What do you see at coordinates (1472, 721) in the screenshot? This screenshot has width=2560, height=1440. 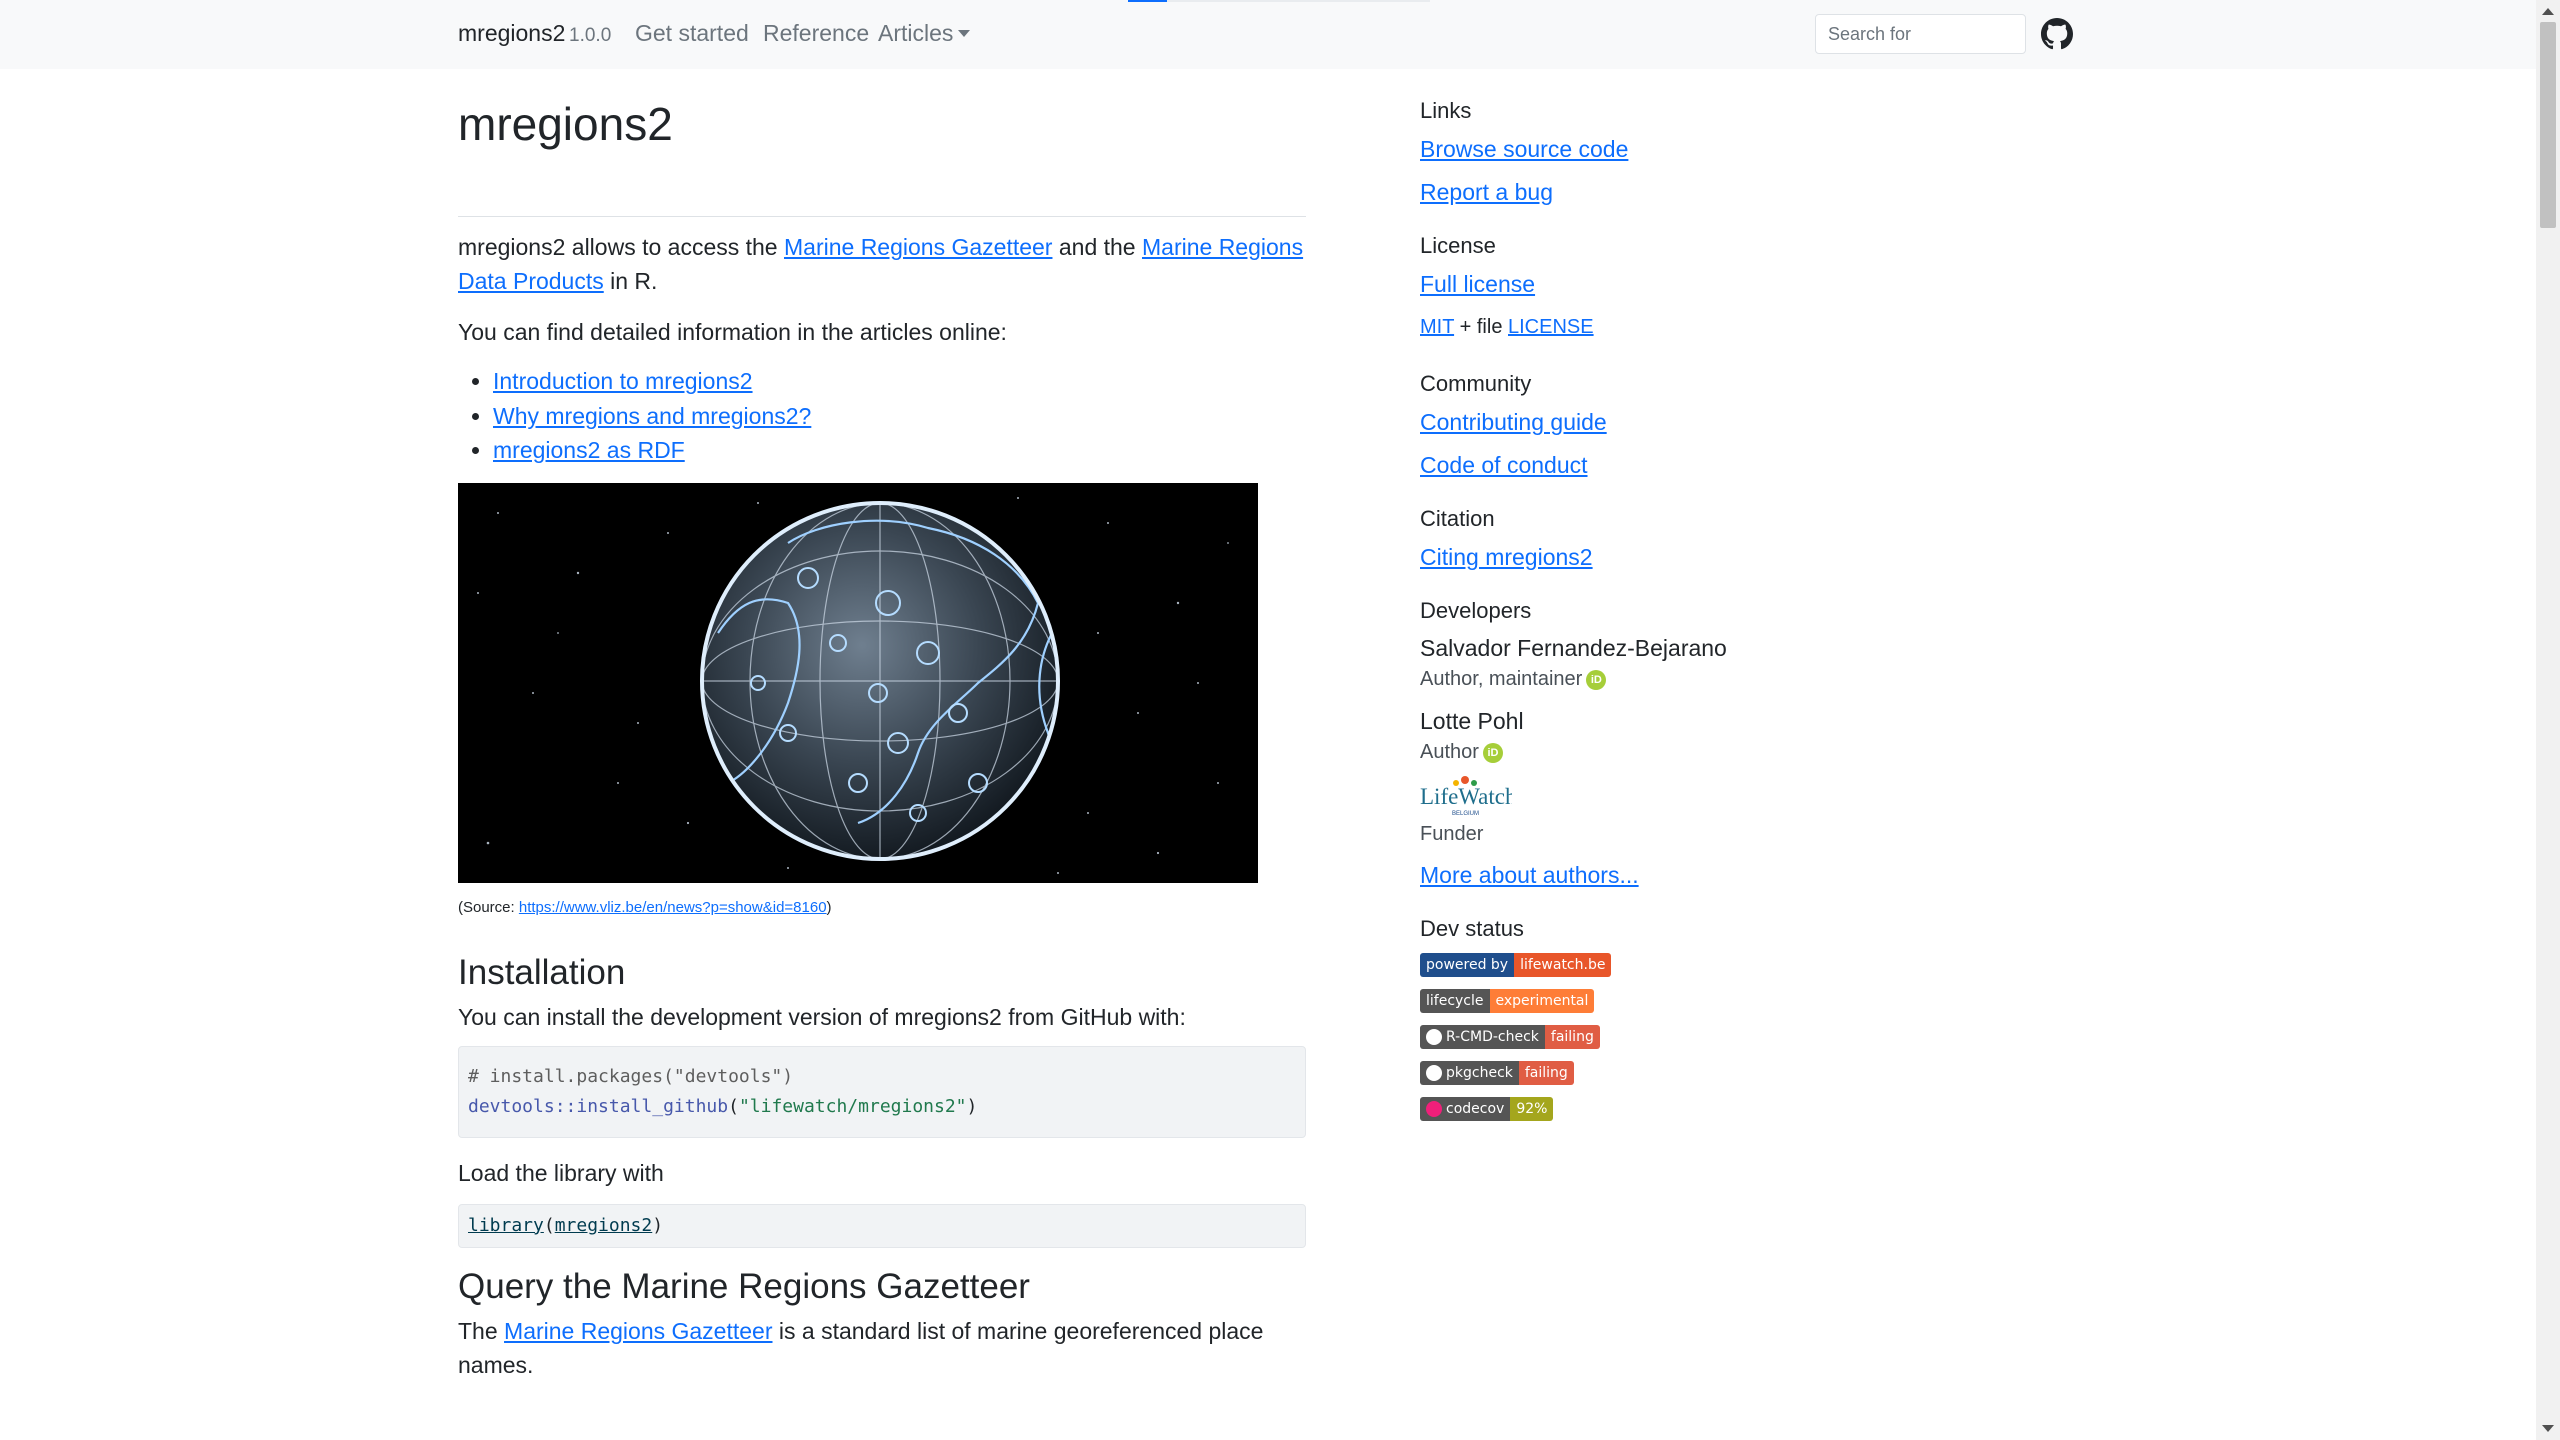 I see `developer-name: Lotte Pohl` at bounding box center [1472, 721].